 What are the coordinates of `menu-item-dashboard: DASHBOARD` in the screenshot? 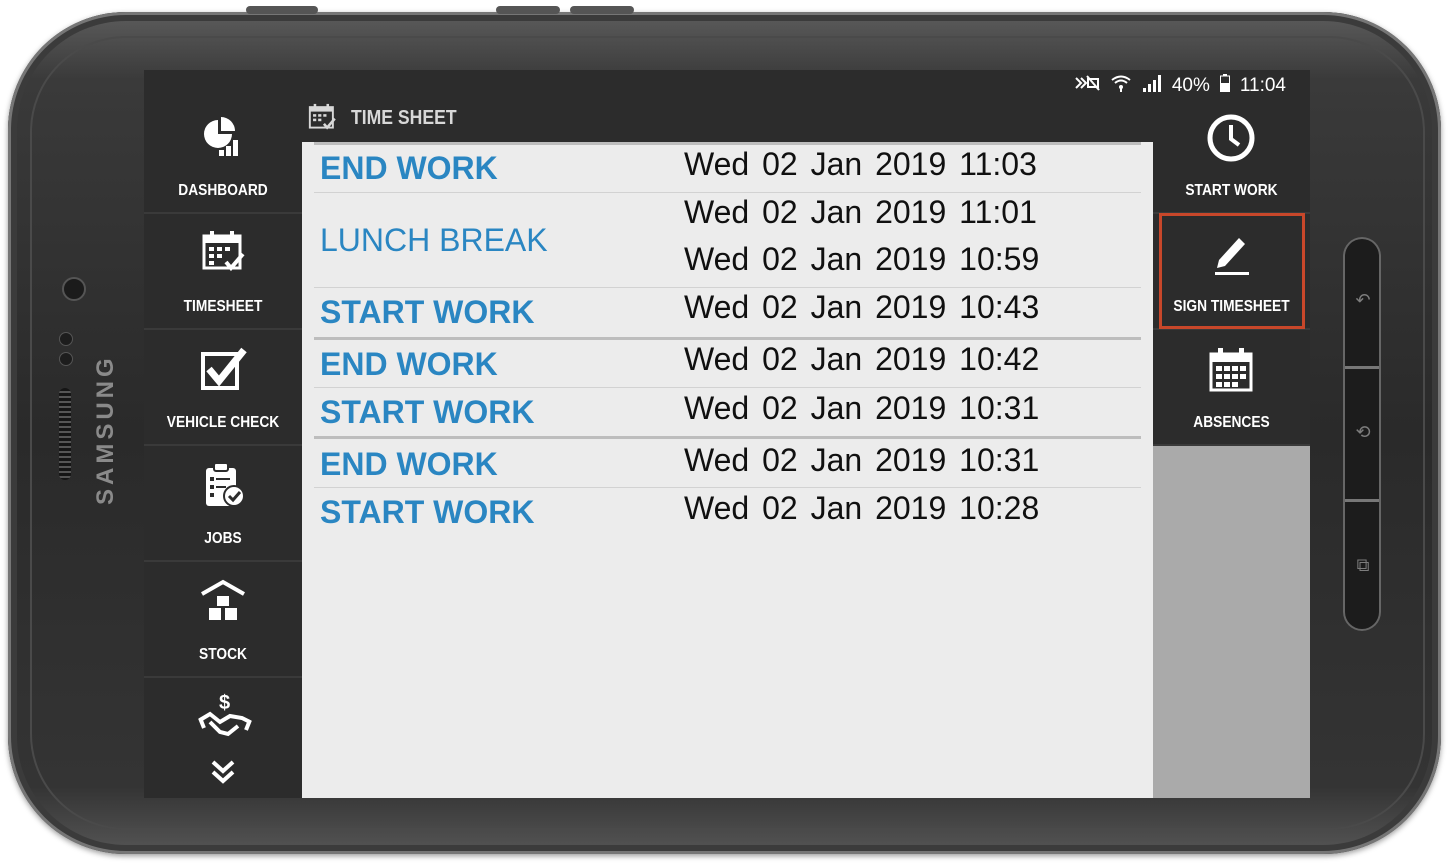 It's located at (223, 156).